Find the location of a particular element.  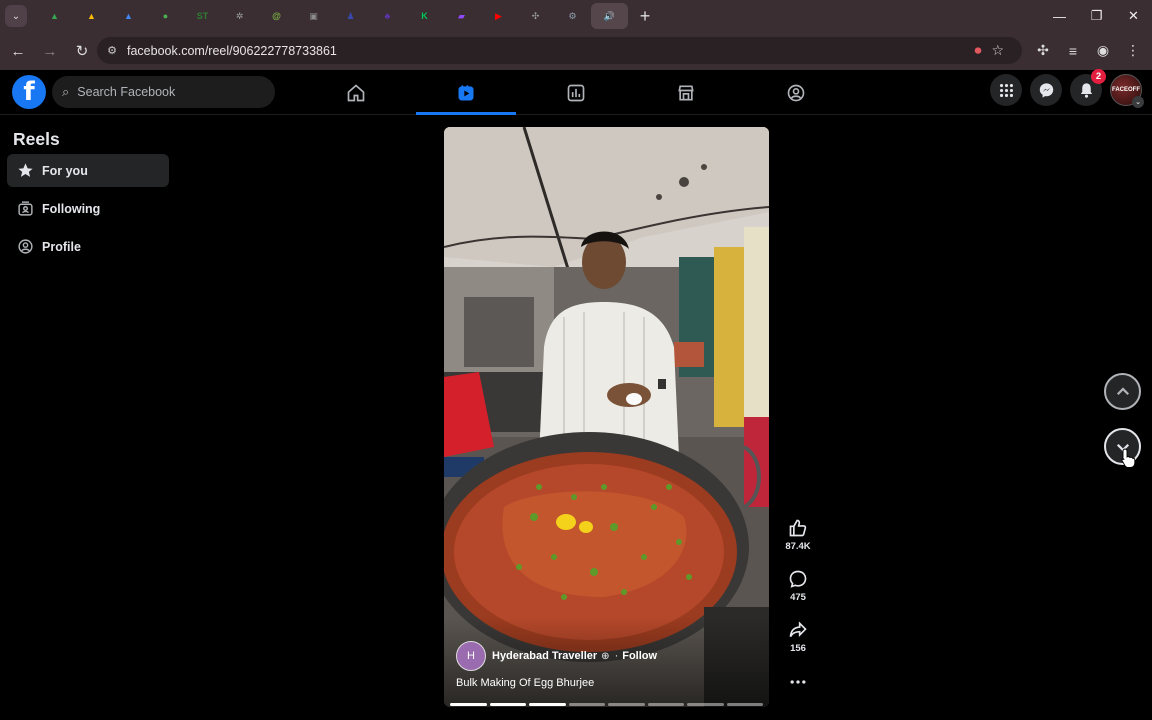

marketplace-icon is located at coordinates (686, 92).